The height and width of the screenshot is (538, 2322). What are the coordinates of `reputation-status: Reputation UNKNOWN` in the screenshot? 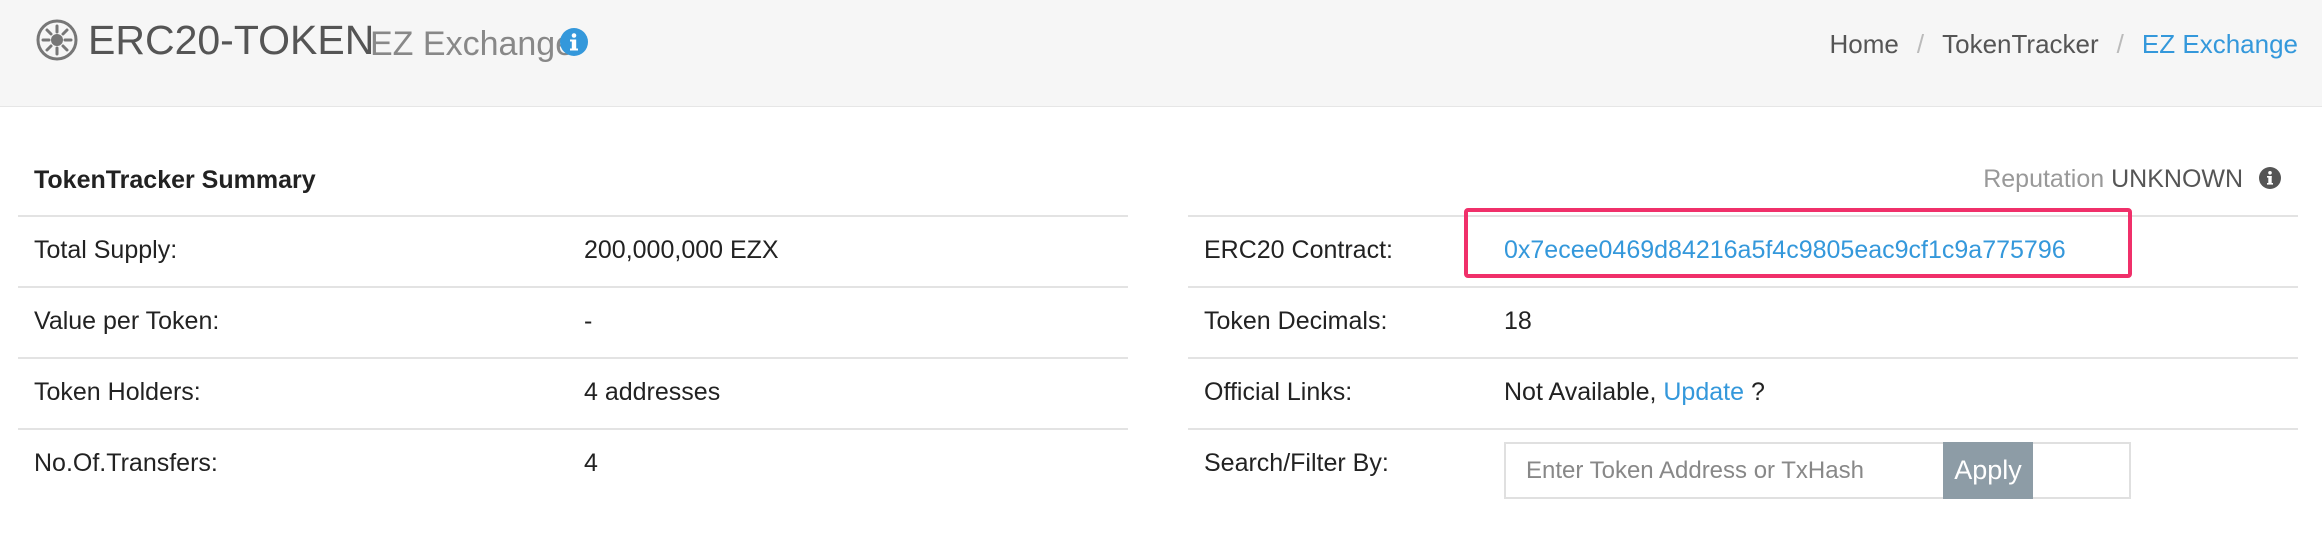 It's located at (2132, 179).